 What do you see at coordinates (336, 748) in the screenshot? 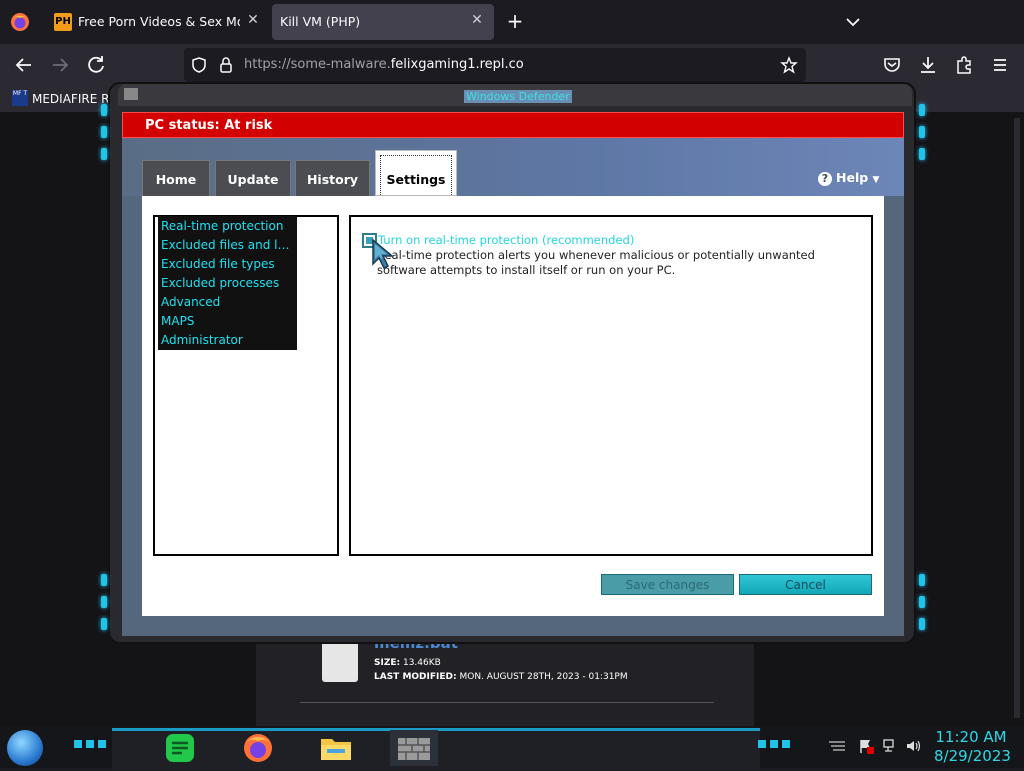
I see `file-explorer-icon` at bounding box center [336, 748].